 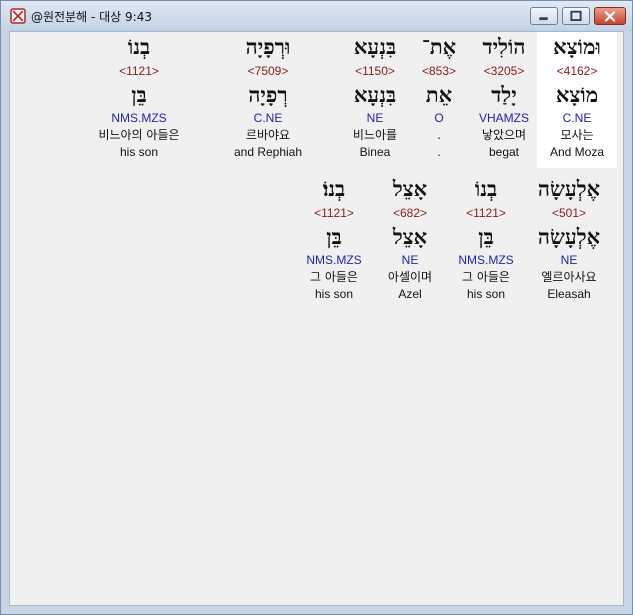 I want to click on maximize-button, so click(x=576, y=16).